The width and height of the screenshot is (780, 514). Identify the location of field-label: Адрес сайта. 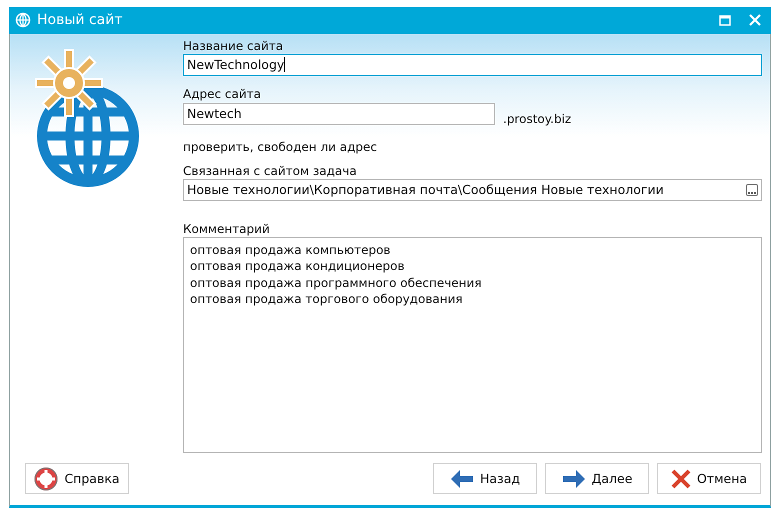
(222, 94).